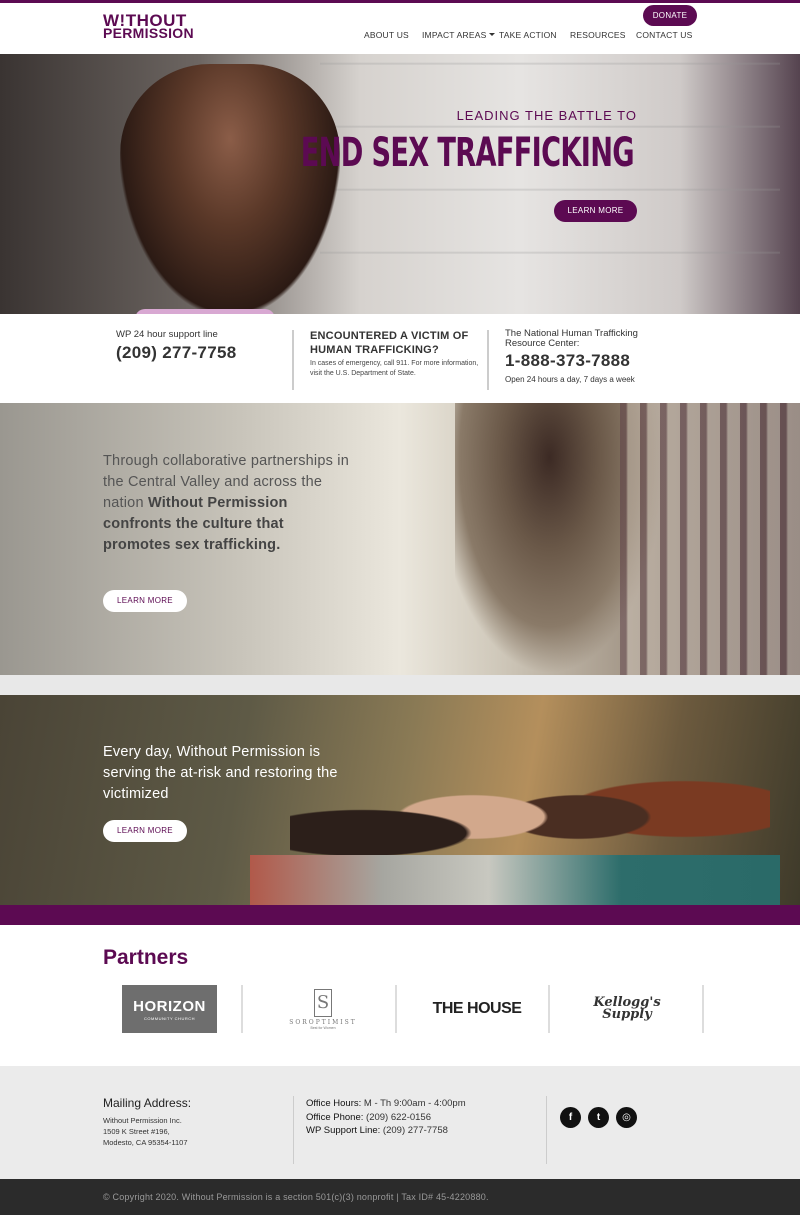  Describe the element at coordinates (413, 1103) in the screenshot. I see `office-hours-value: M - Th 9:00am - 4:00pm` at that location.